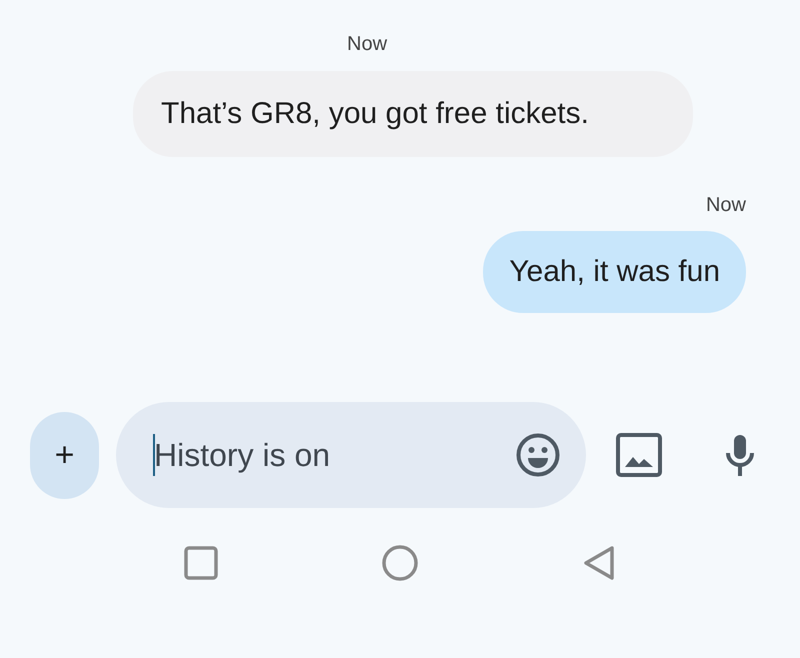 Image resolution: width=800 pixels, height=658 pixels. I want to click on image-icon, so click(639, 455).